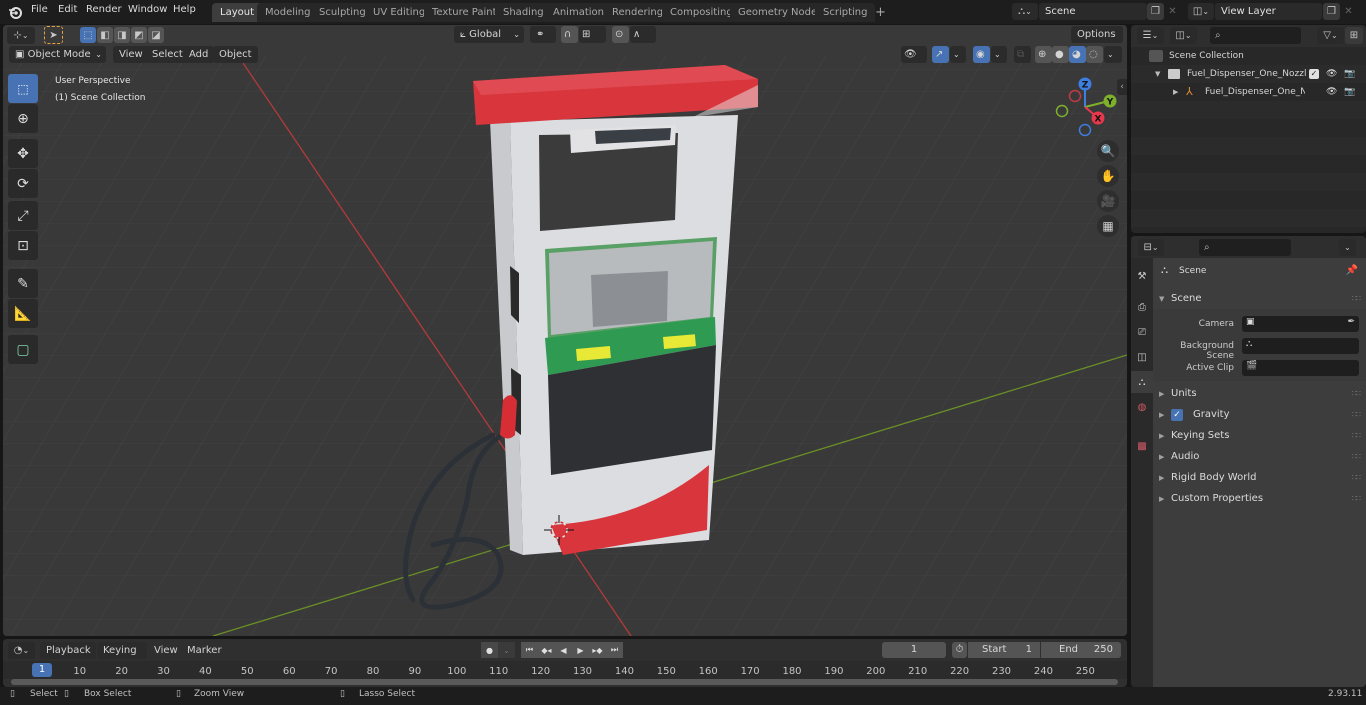 Image resolution: width=1366 pixels, height=705 pixels. What do you see at coordinates (1060, 54) in the screenshot?
I see `shading-solid-button: ●` at bounding box center [1060, 54].